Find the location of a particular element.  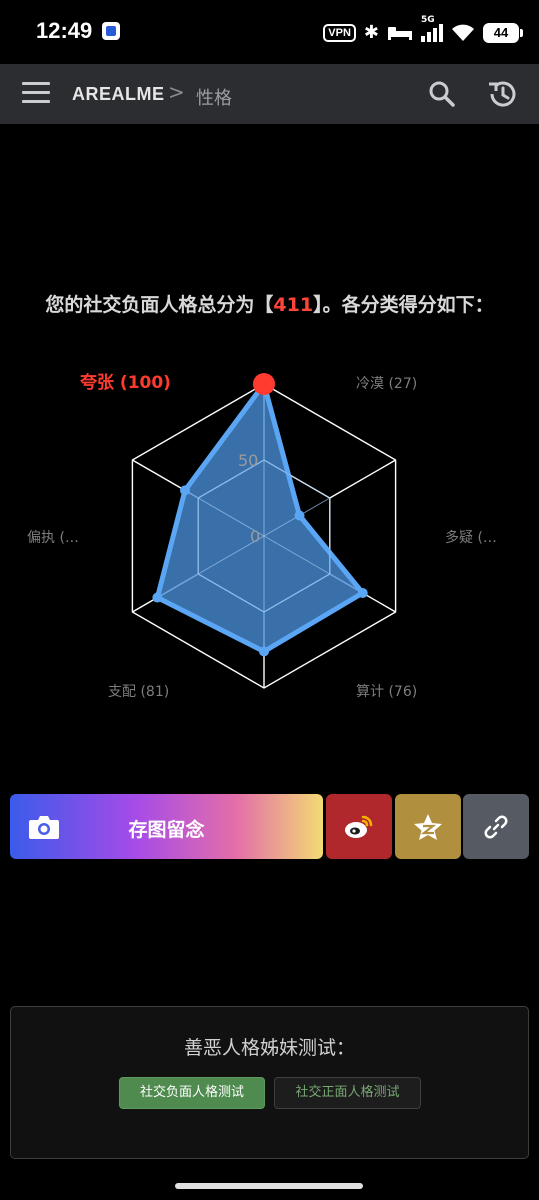

radar-data-area is located at coordinates (260, 517).